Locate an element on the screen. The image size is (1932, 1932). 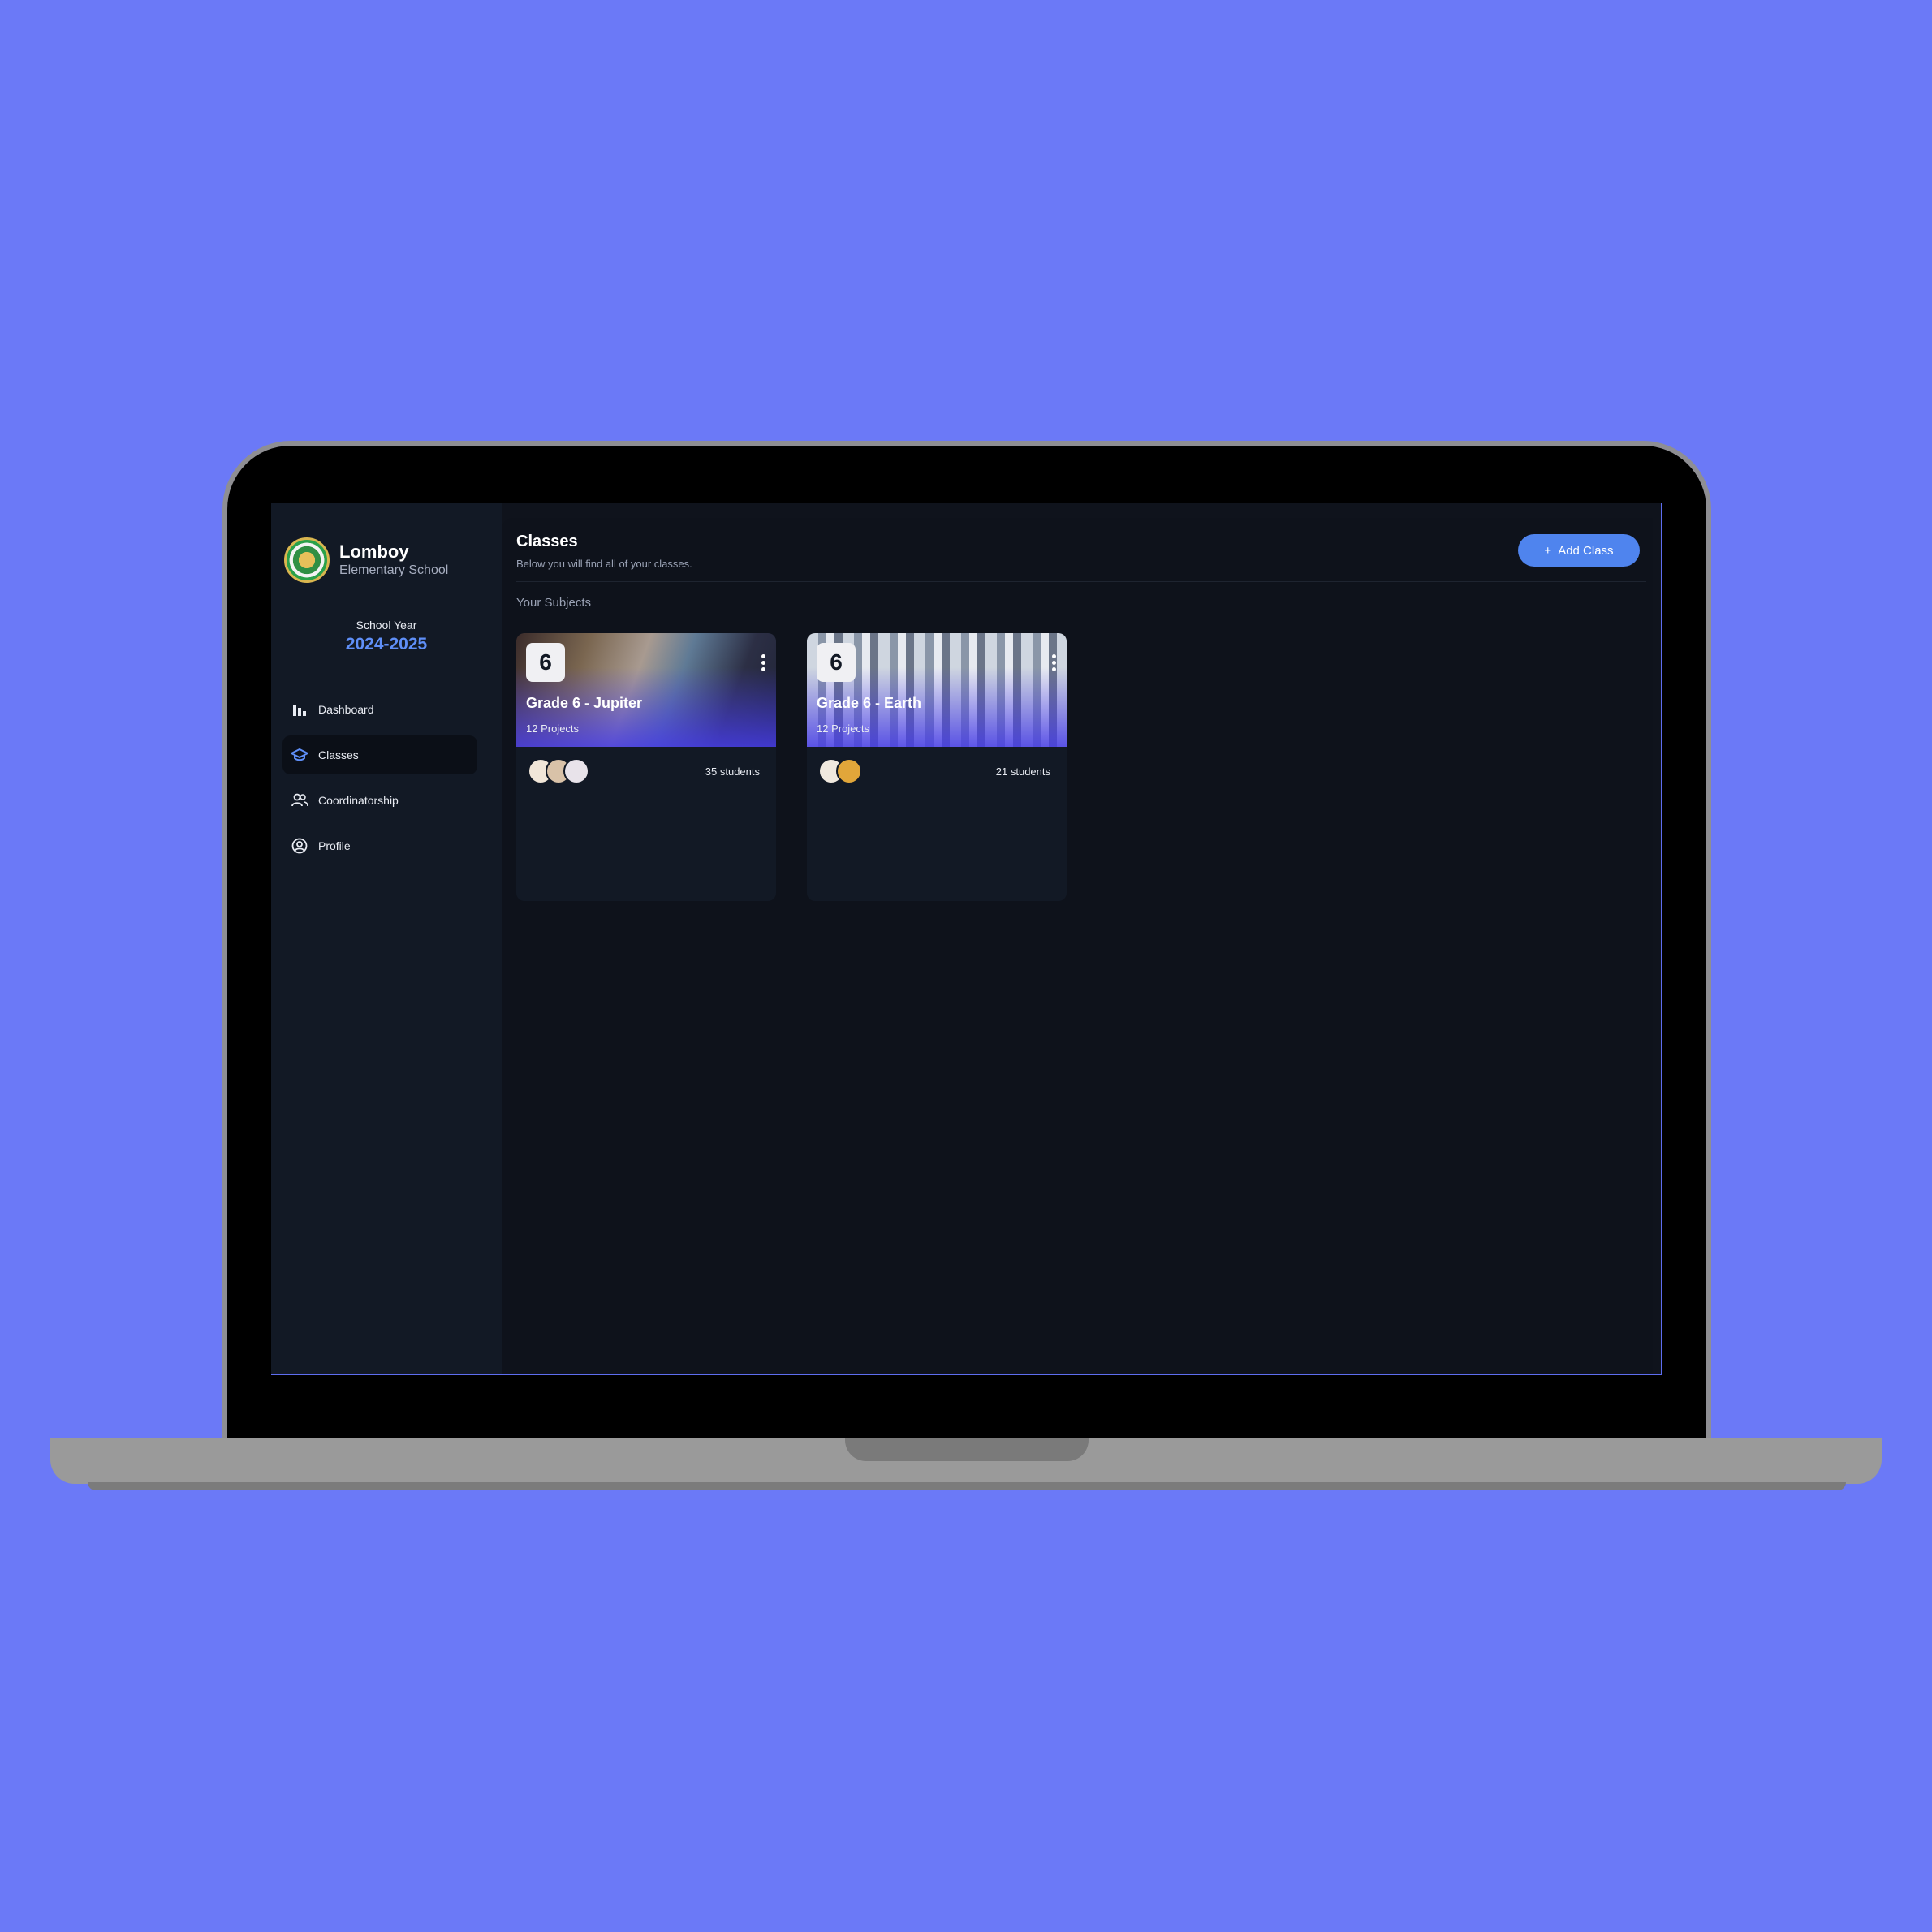
page-subtitle: Below you will find all of your classes. is located at coordinates (604, 564).